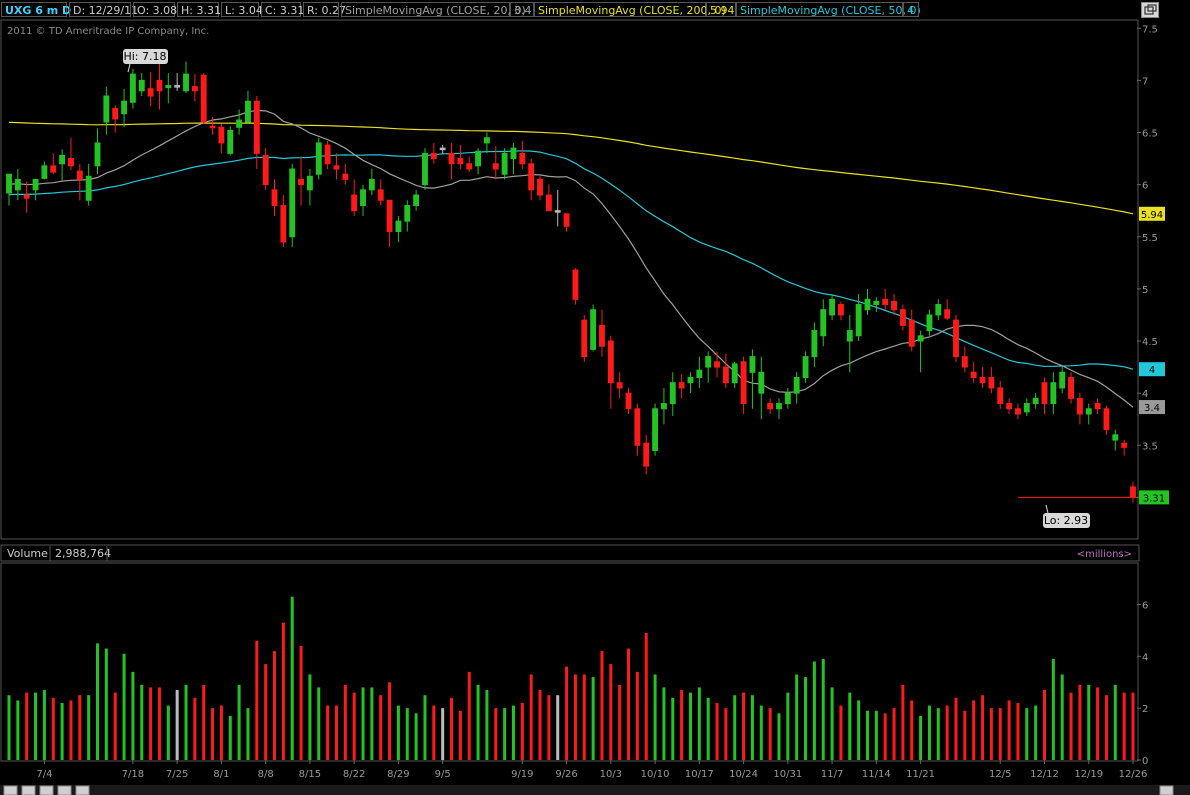  What do you see at coordinates (1154, 498) in the screenshot?
I see `last-price-badge-text: 3.31` at bounding box center [1154, 498].